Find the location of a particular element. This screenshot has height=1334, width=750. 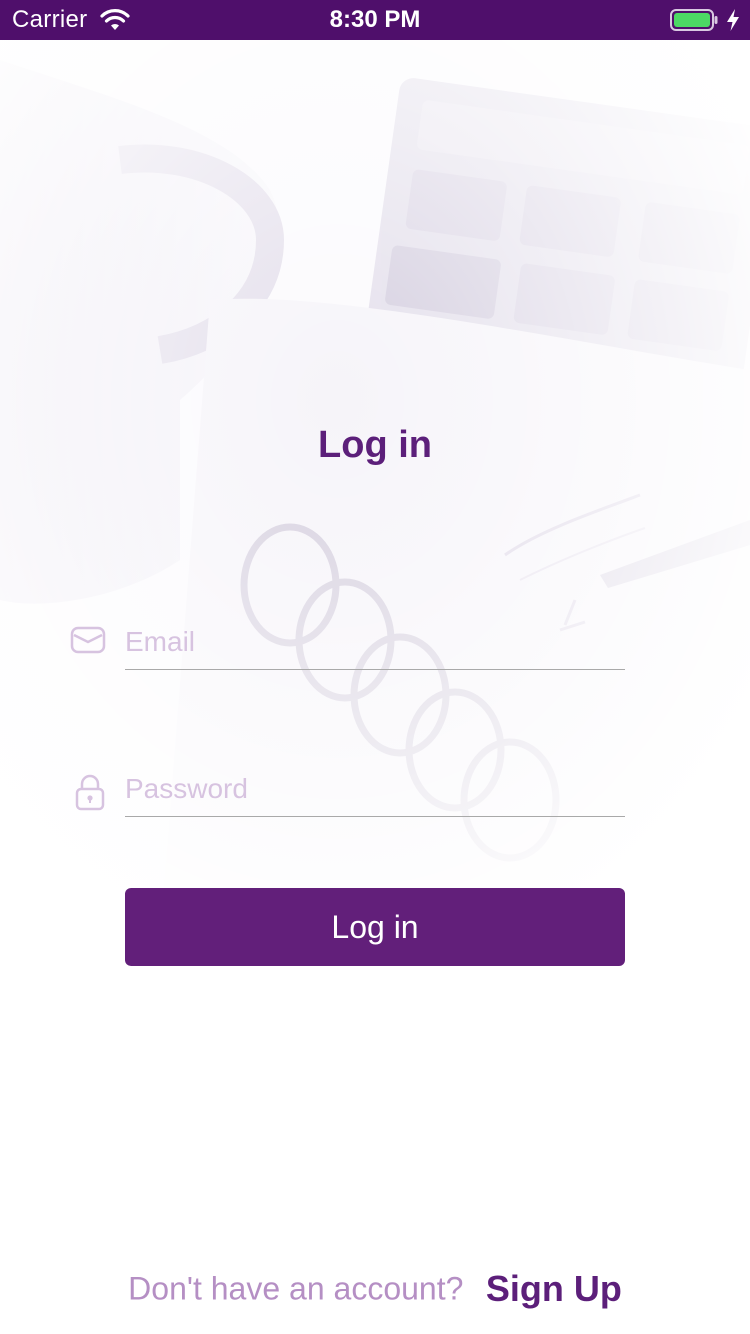

envelope-icon is located at coordinates (88, 640).